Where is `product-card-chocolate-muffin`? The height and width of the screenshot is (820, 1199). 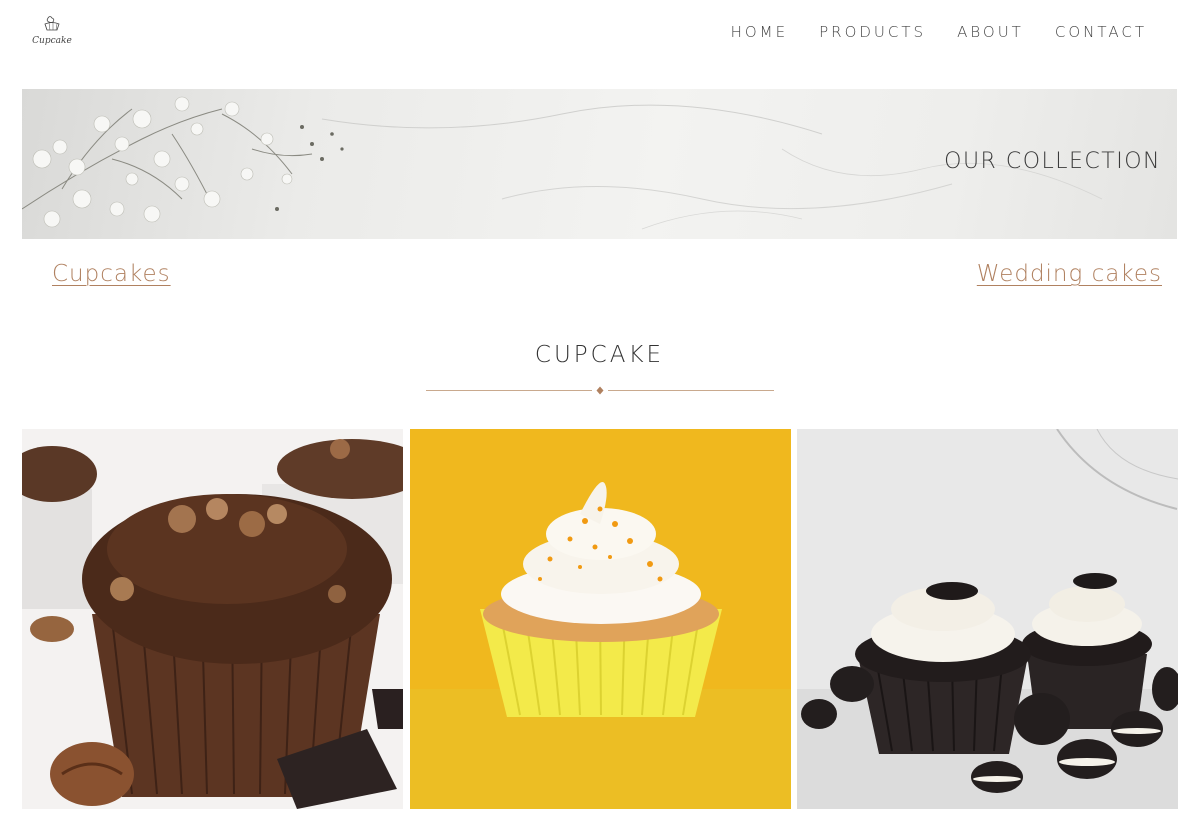
product-card-chocolate-muffin is located at coordinates (212, 619).